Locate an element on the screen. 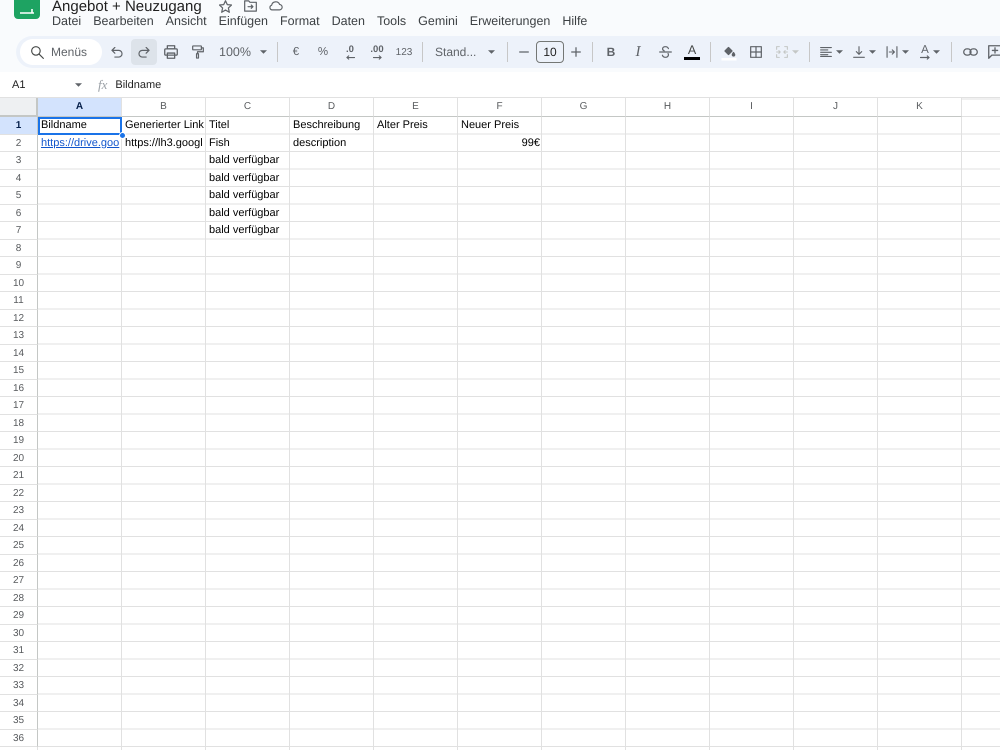 The image size is (1000, 750). italic-button: I is located at coordinates (638, 52).